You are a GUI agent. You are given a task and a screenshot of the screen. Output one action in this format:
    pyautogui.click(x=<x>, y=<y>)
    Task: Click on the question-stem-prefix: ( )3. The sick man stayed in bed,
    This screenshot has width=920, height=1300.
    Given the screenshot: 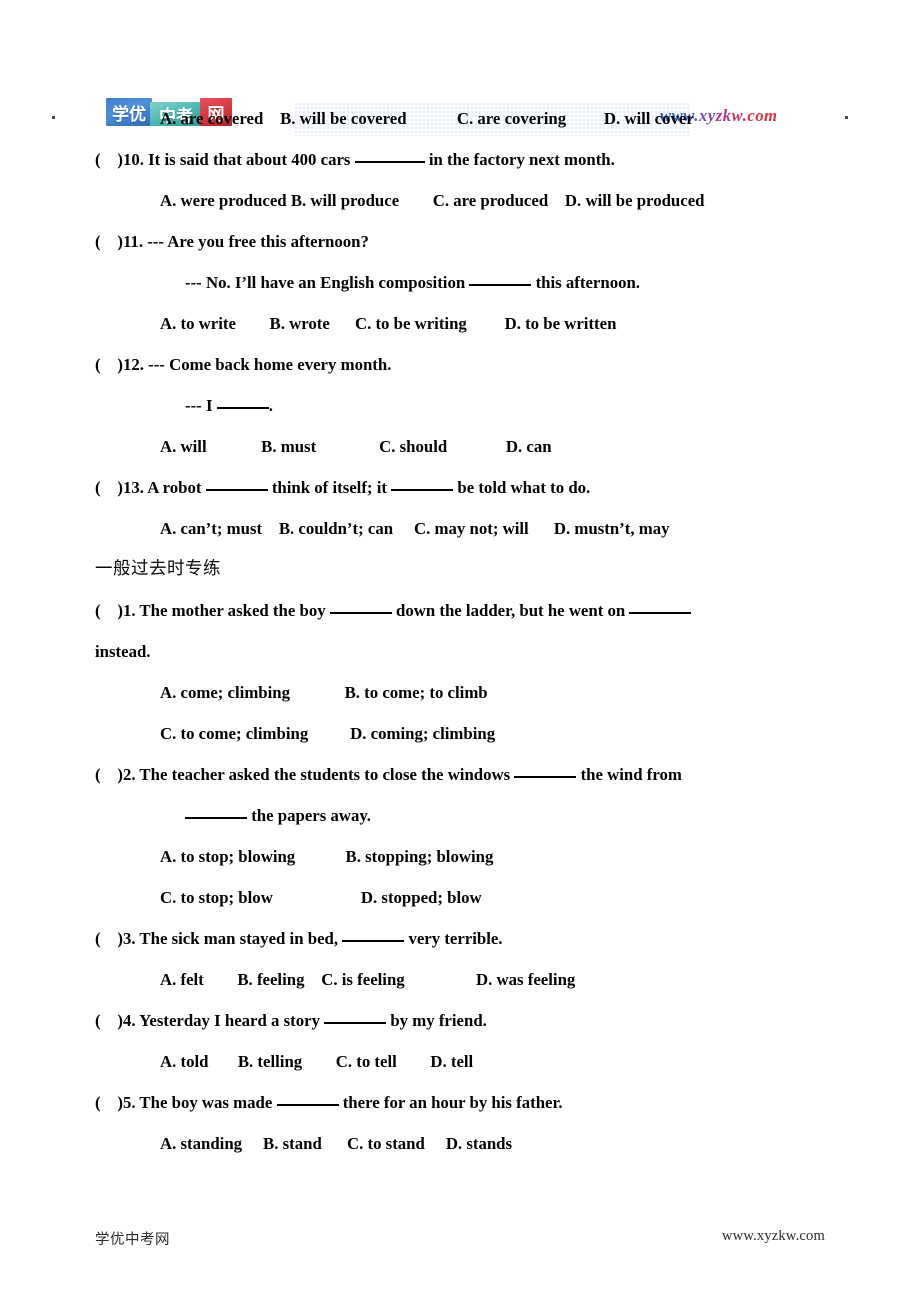 What is the action you would take?
    pyautogui.click(x=219, y=938)
    